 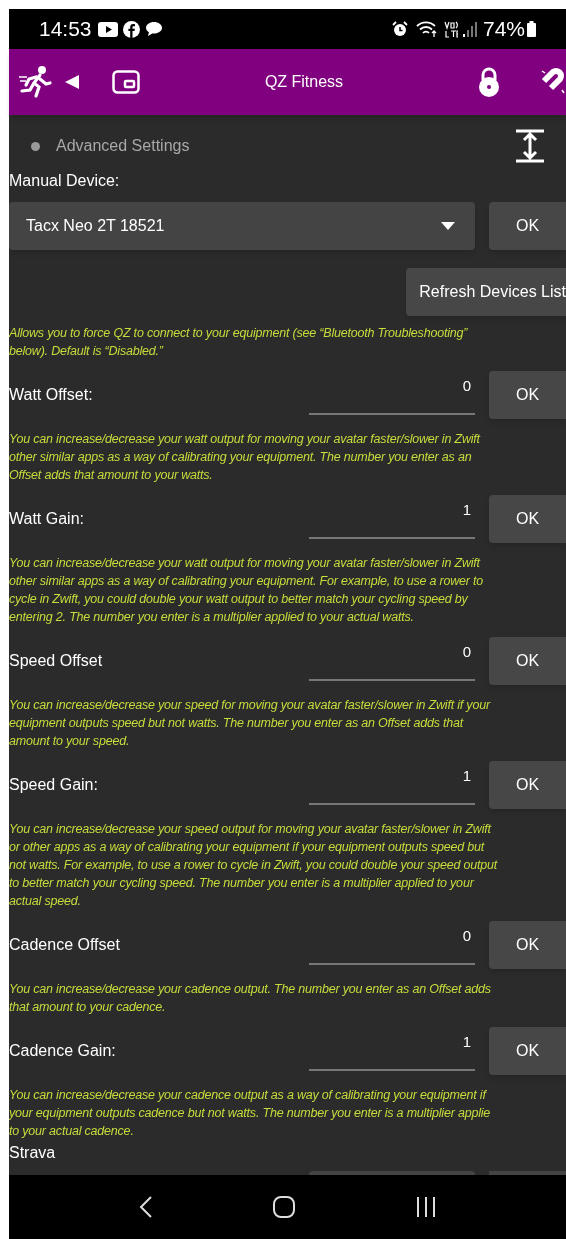 What do you see at coordinates (65, 29) in the screenshot?
I see `status-time: 14:53` at bounding box center [65, 29].